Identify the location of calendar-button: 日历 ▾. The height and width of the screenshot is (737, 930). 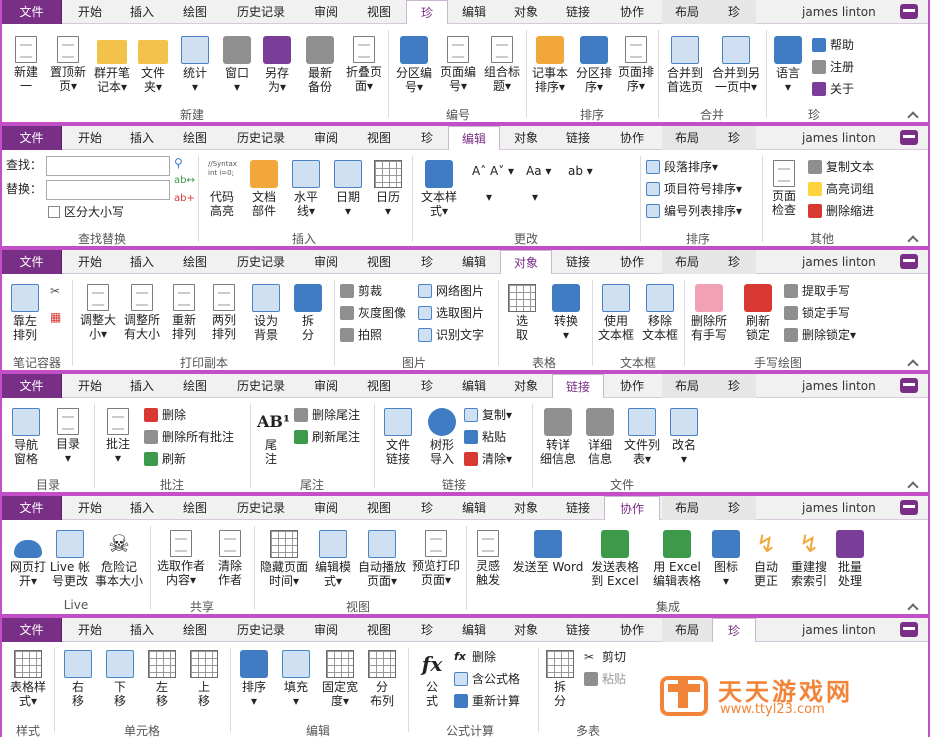
(388, 189).